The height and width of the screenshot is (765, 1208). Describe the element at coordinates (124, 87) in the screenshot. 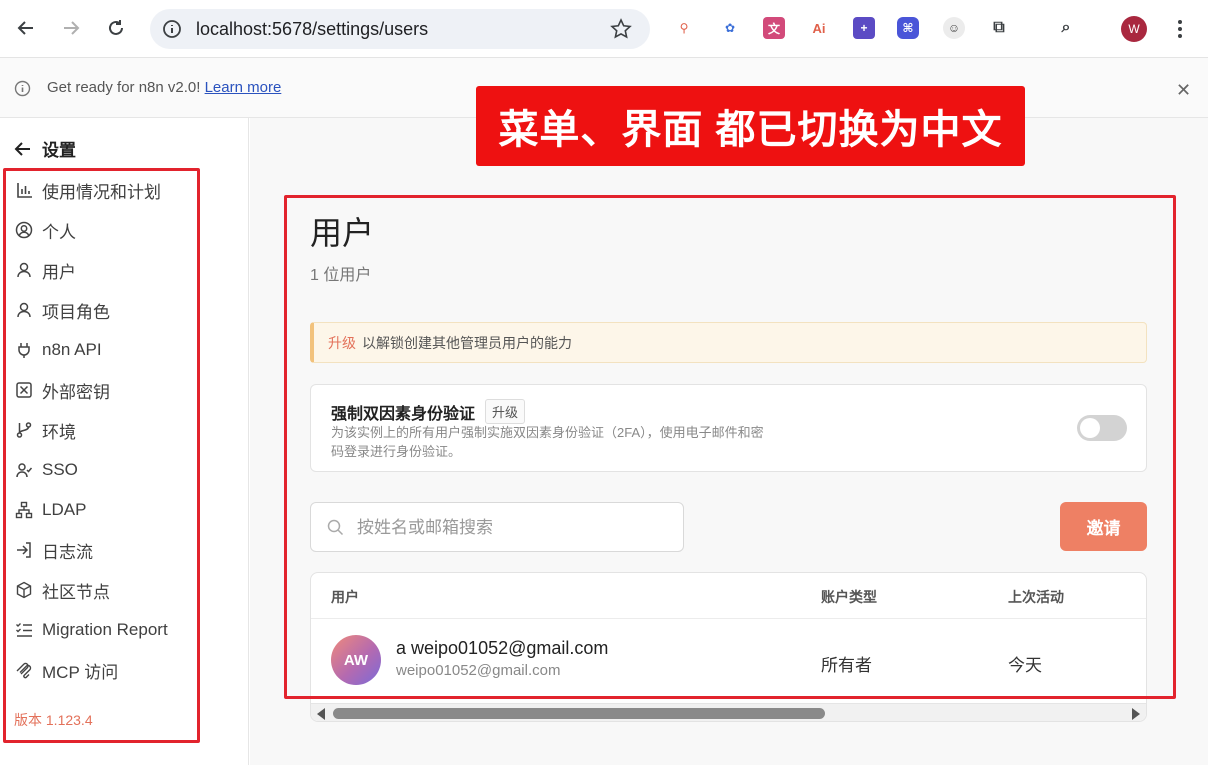

I see `banner-message: Get ready for n8n v2.0!` at that location.